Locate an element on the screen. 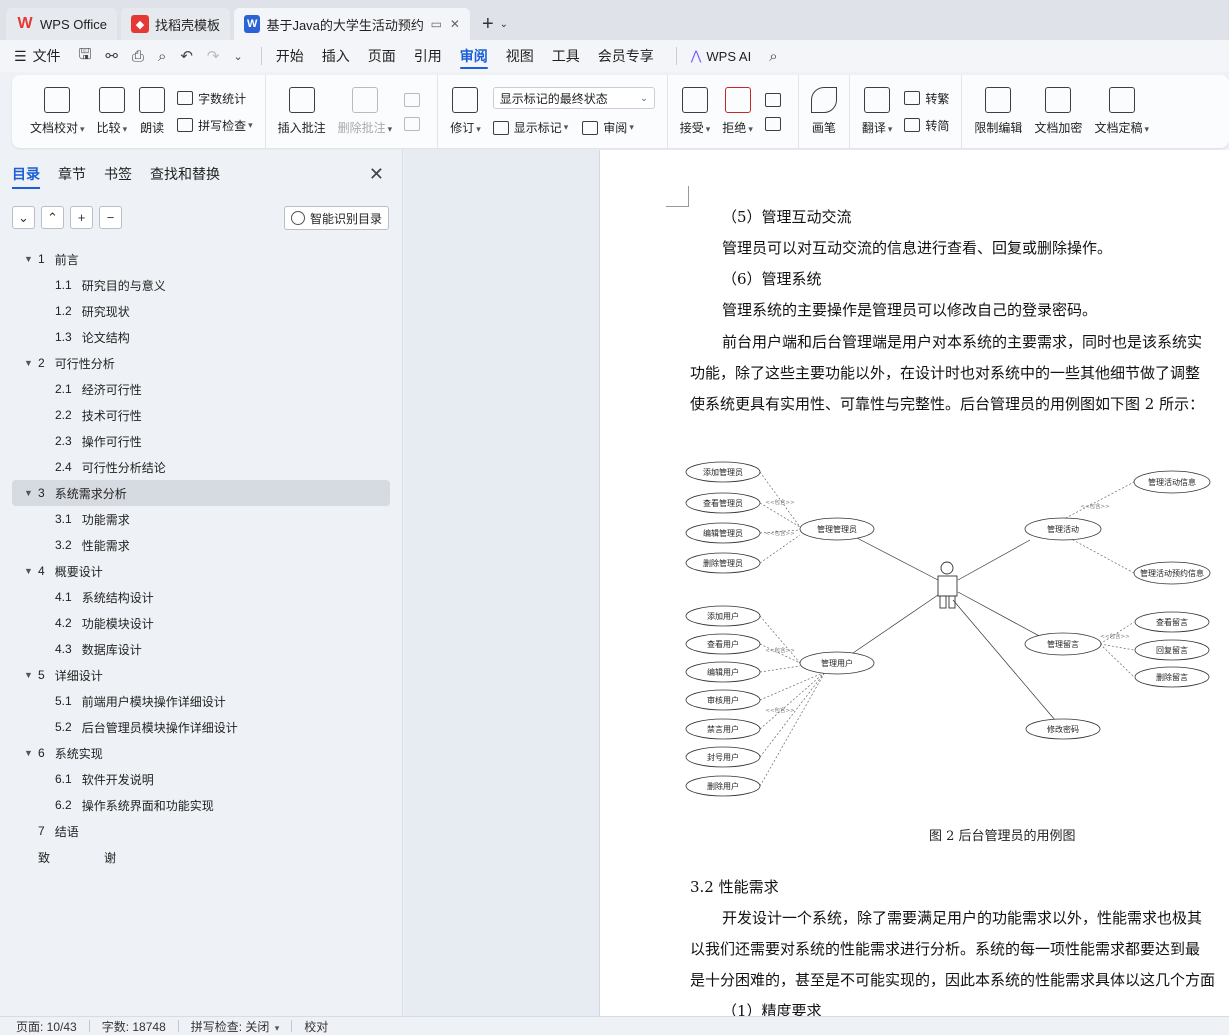  reject-button: 拒绝 ▾ is located at coordinates (737, 112).